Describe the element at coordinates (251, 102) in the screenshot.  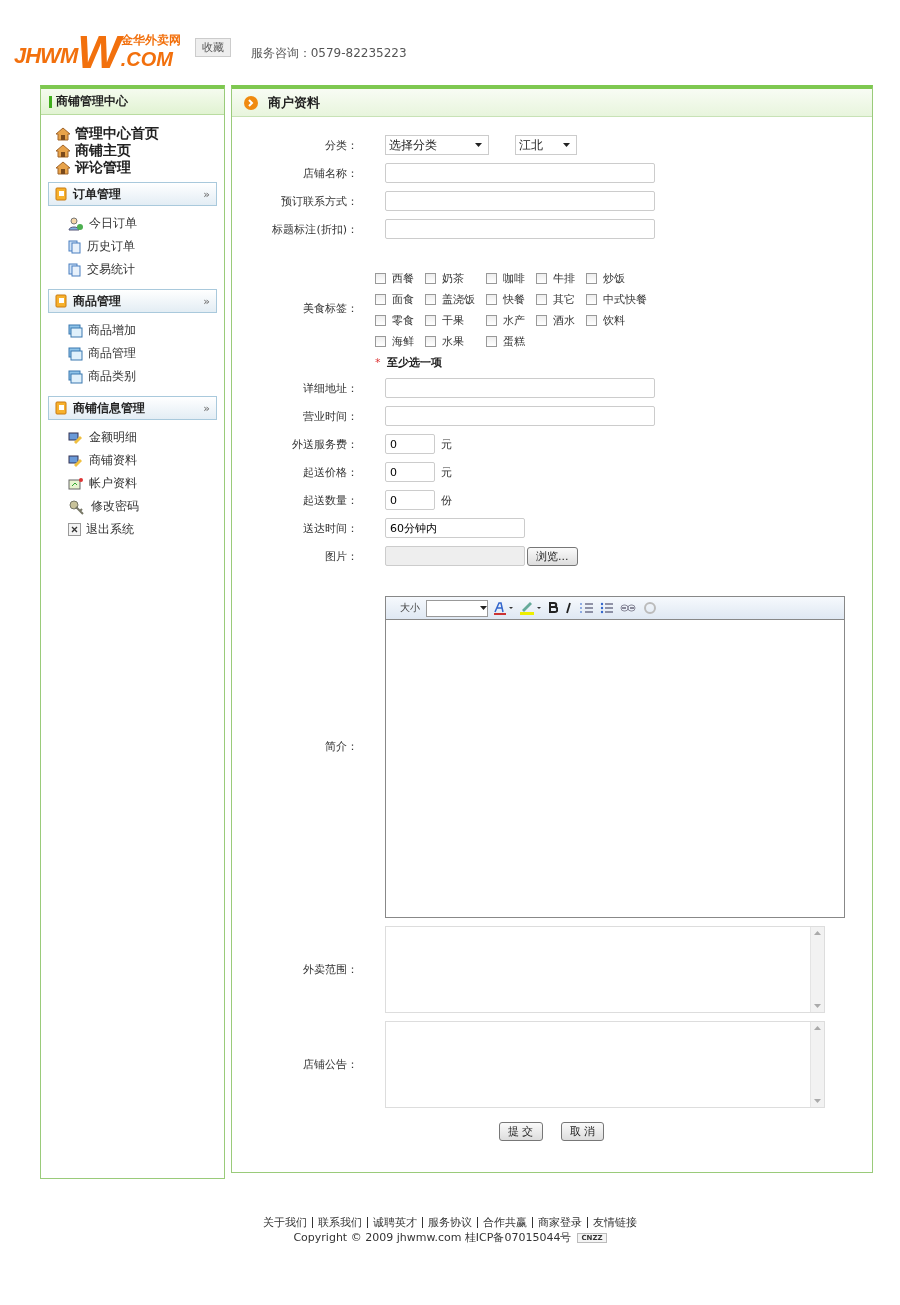
I see `arrow-circle-icon` at that location.